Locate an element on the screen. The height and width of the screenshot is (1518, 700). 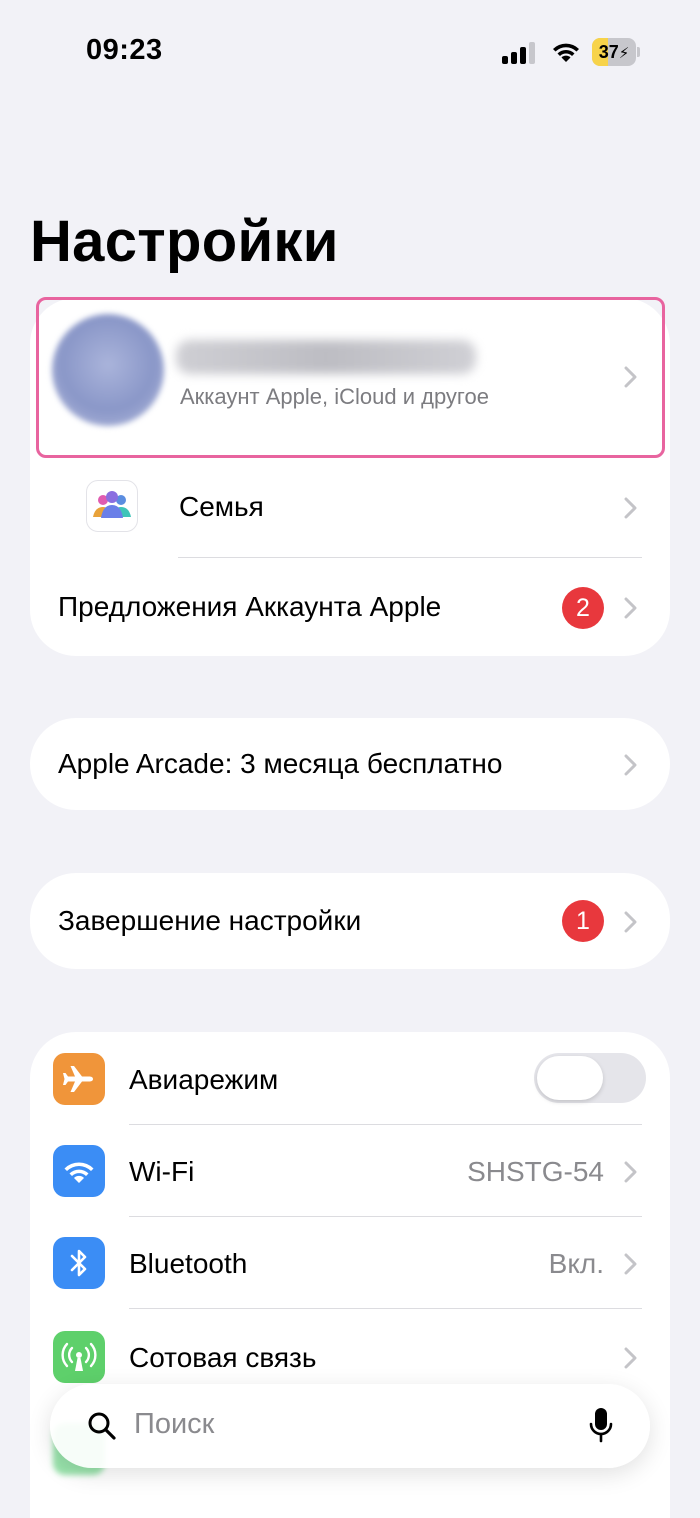
toggle-knob is located at coordinates (570, 1078).